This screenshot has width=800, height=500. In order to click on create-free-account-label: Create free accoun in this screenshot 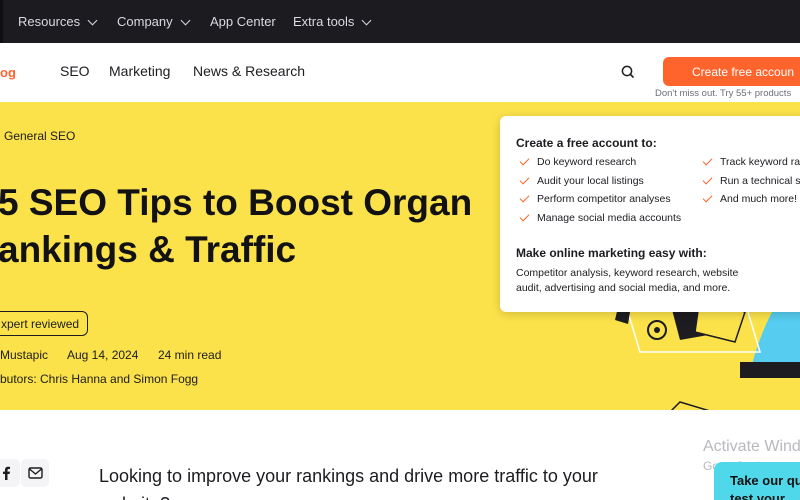, I will do `click(743, 71)`.